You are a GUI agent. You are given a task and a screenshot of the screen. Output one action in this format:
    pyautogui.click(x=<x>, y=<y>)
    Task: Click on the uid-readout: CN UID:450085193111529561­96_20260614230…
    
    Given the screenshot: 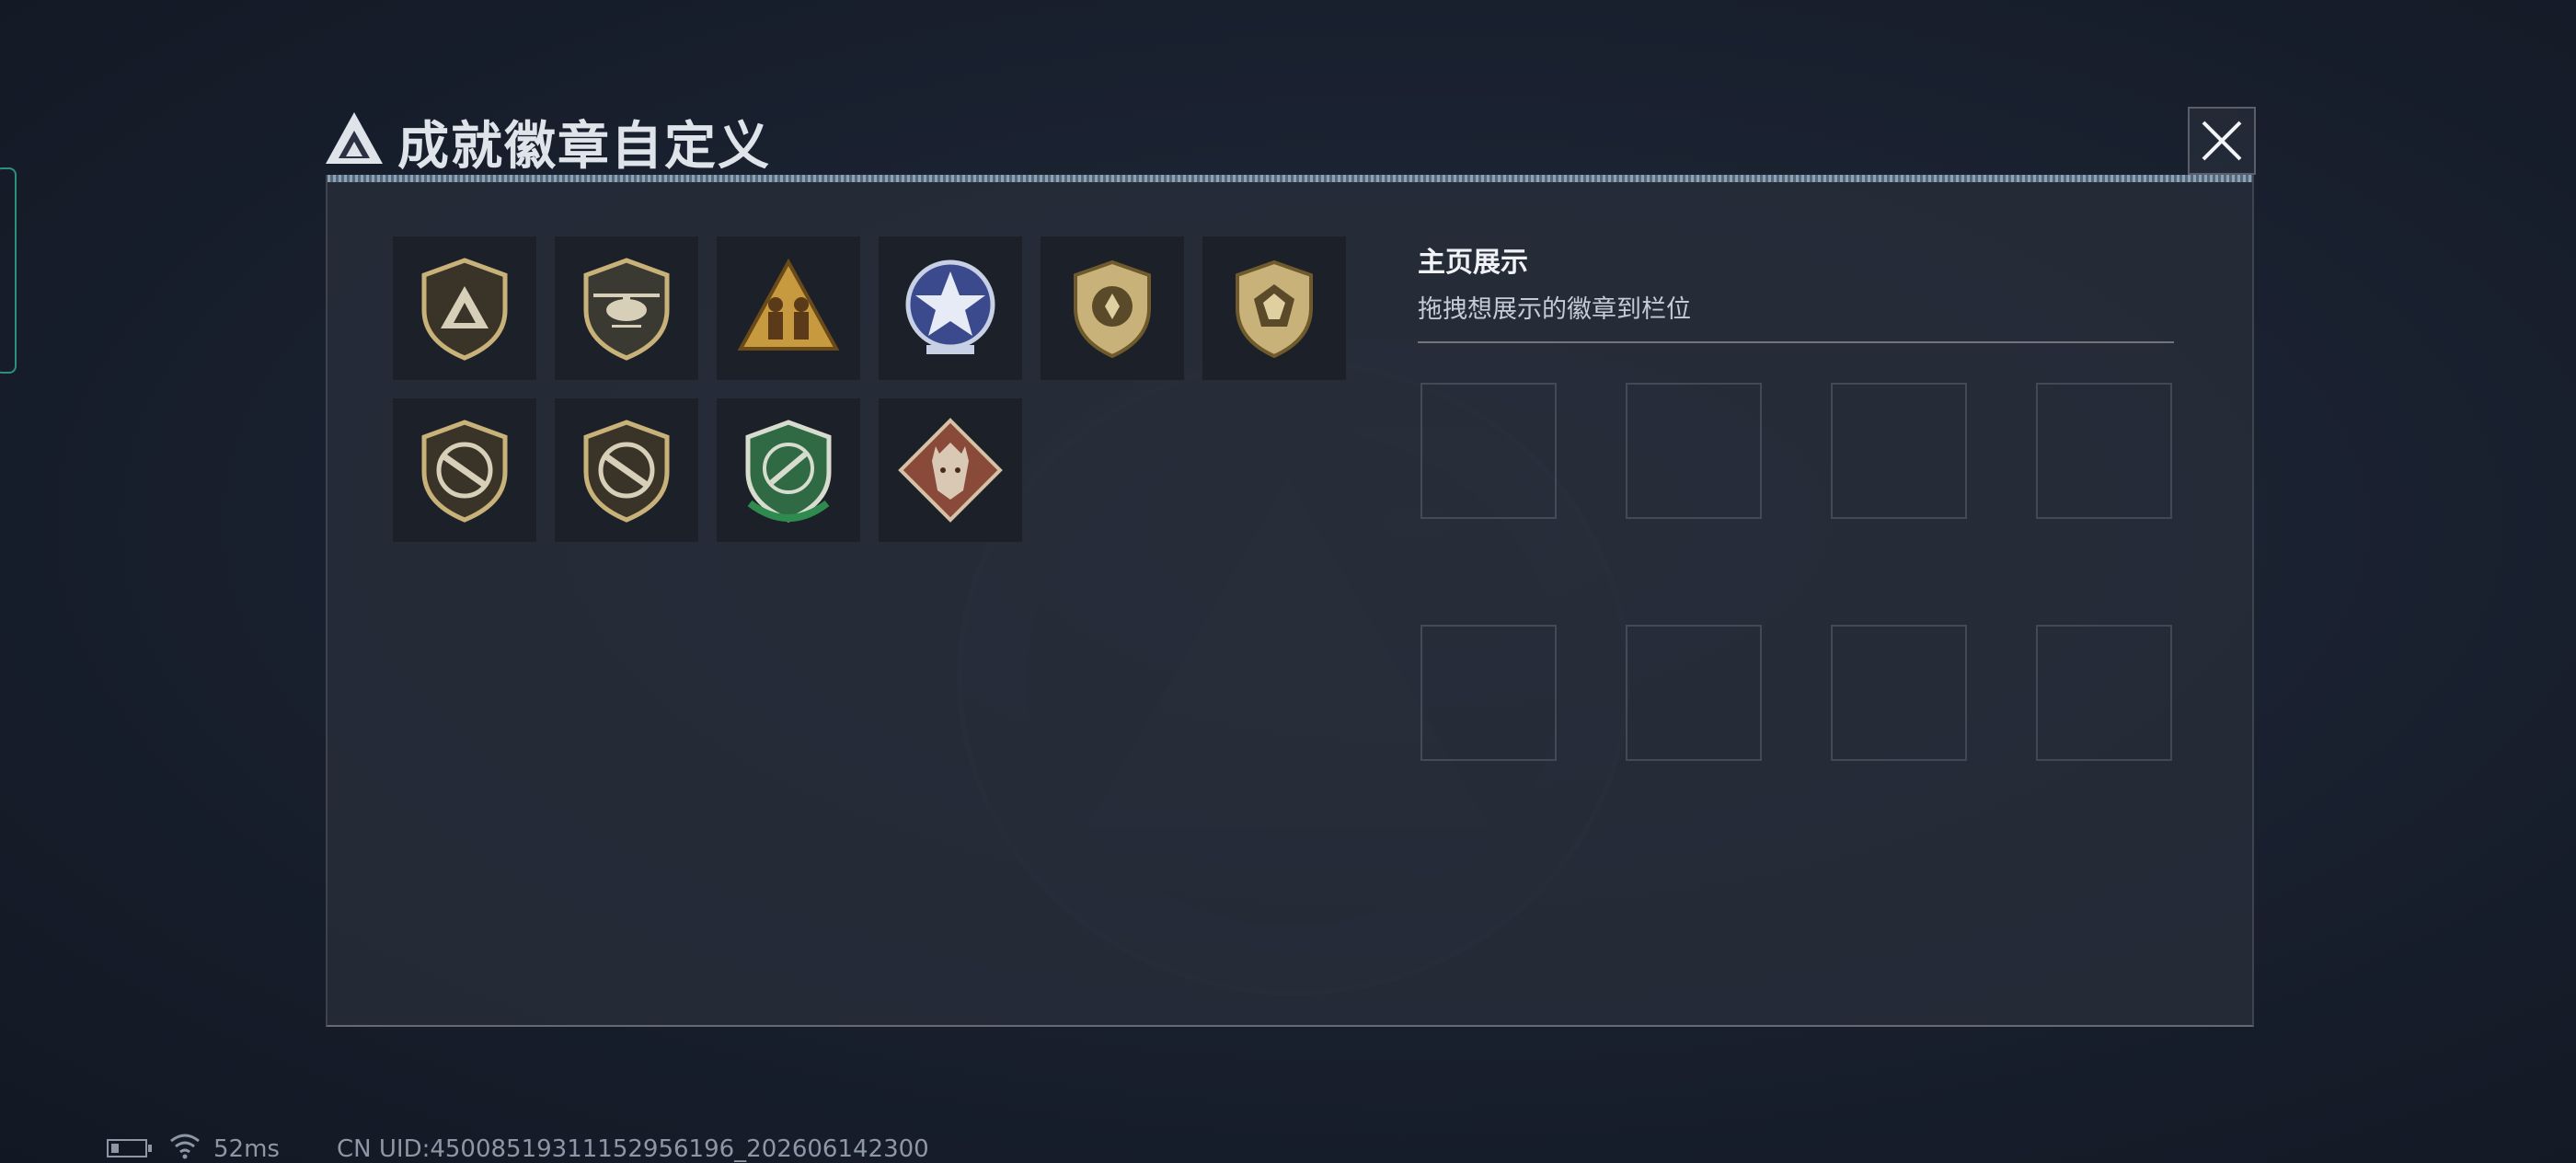 What is the action you would take?
    pyautogui.click(x=633, y=1149)
    